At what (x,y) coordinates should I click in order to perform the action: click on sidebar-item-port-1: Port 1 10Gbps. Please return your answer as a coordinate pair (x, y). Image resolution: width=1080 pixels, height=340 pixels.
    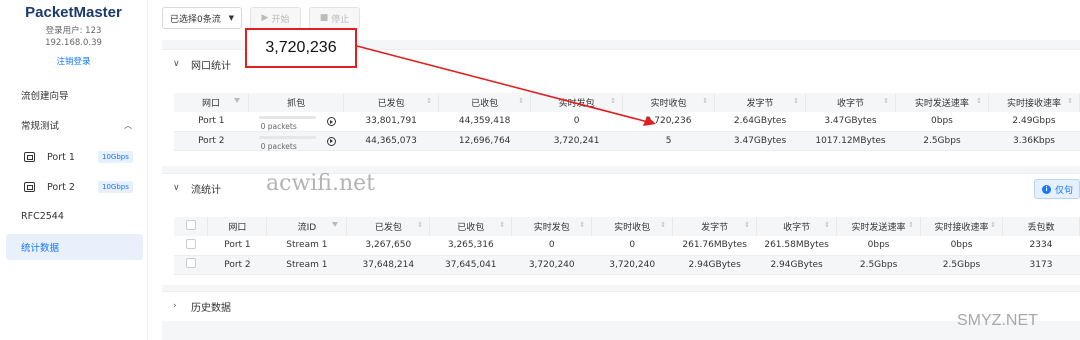
    Looking at the image, I should click on (74, 157).